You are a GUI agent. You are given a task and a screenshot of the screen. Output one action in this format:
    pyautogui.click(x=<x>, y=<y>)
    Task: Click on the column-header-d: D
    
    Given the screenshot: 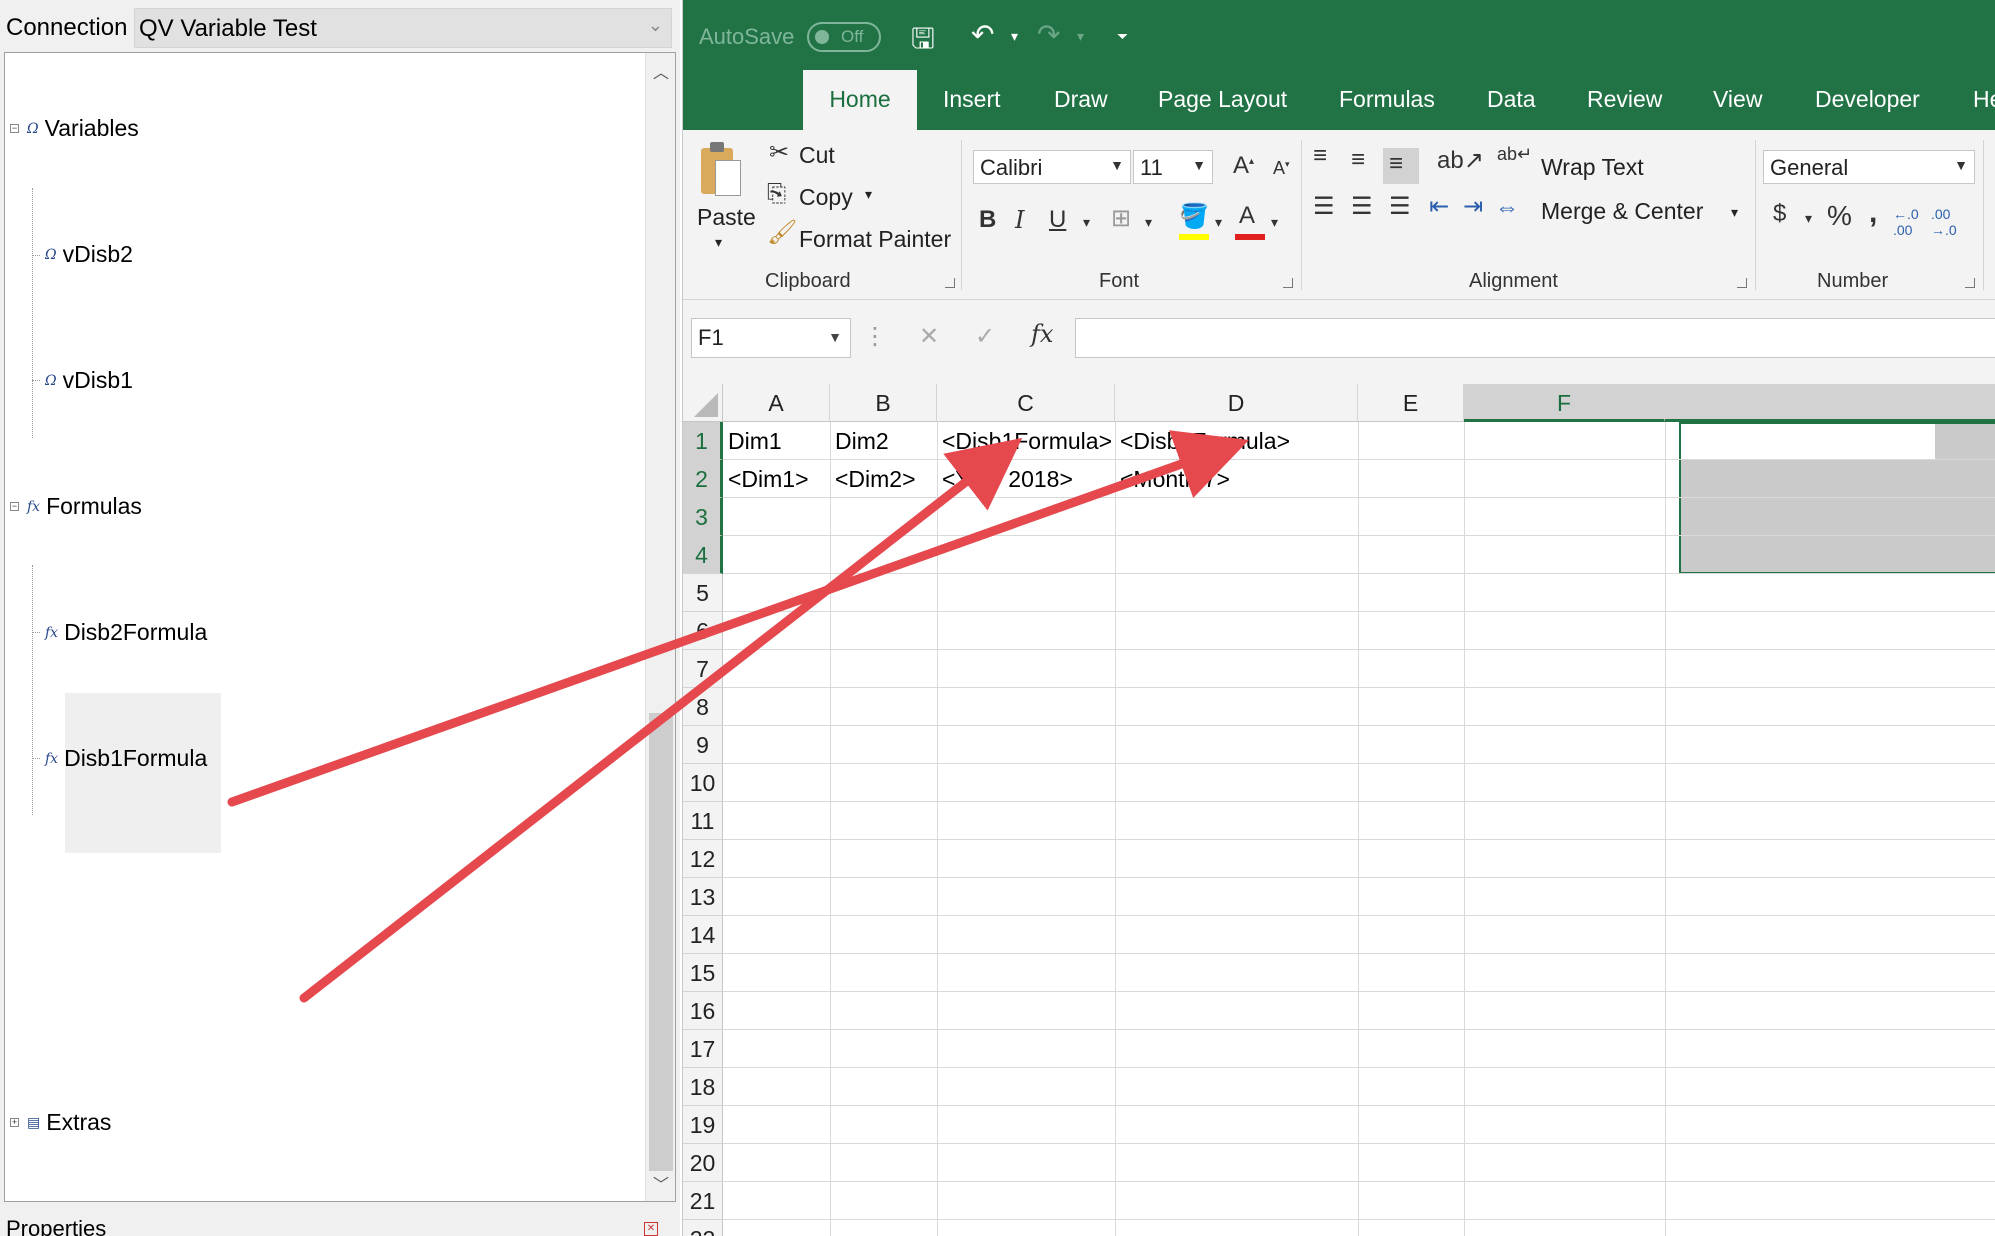 What is the action you would take?
    pyautogui.click(x=1236, y=403)
    